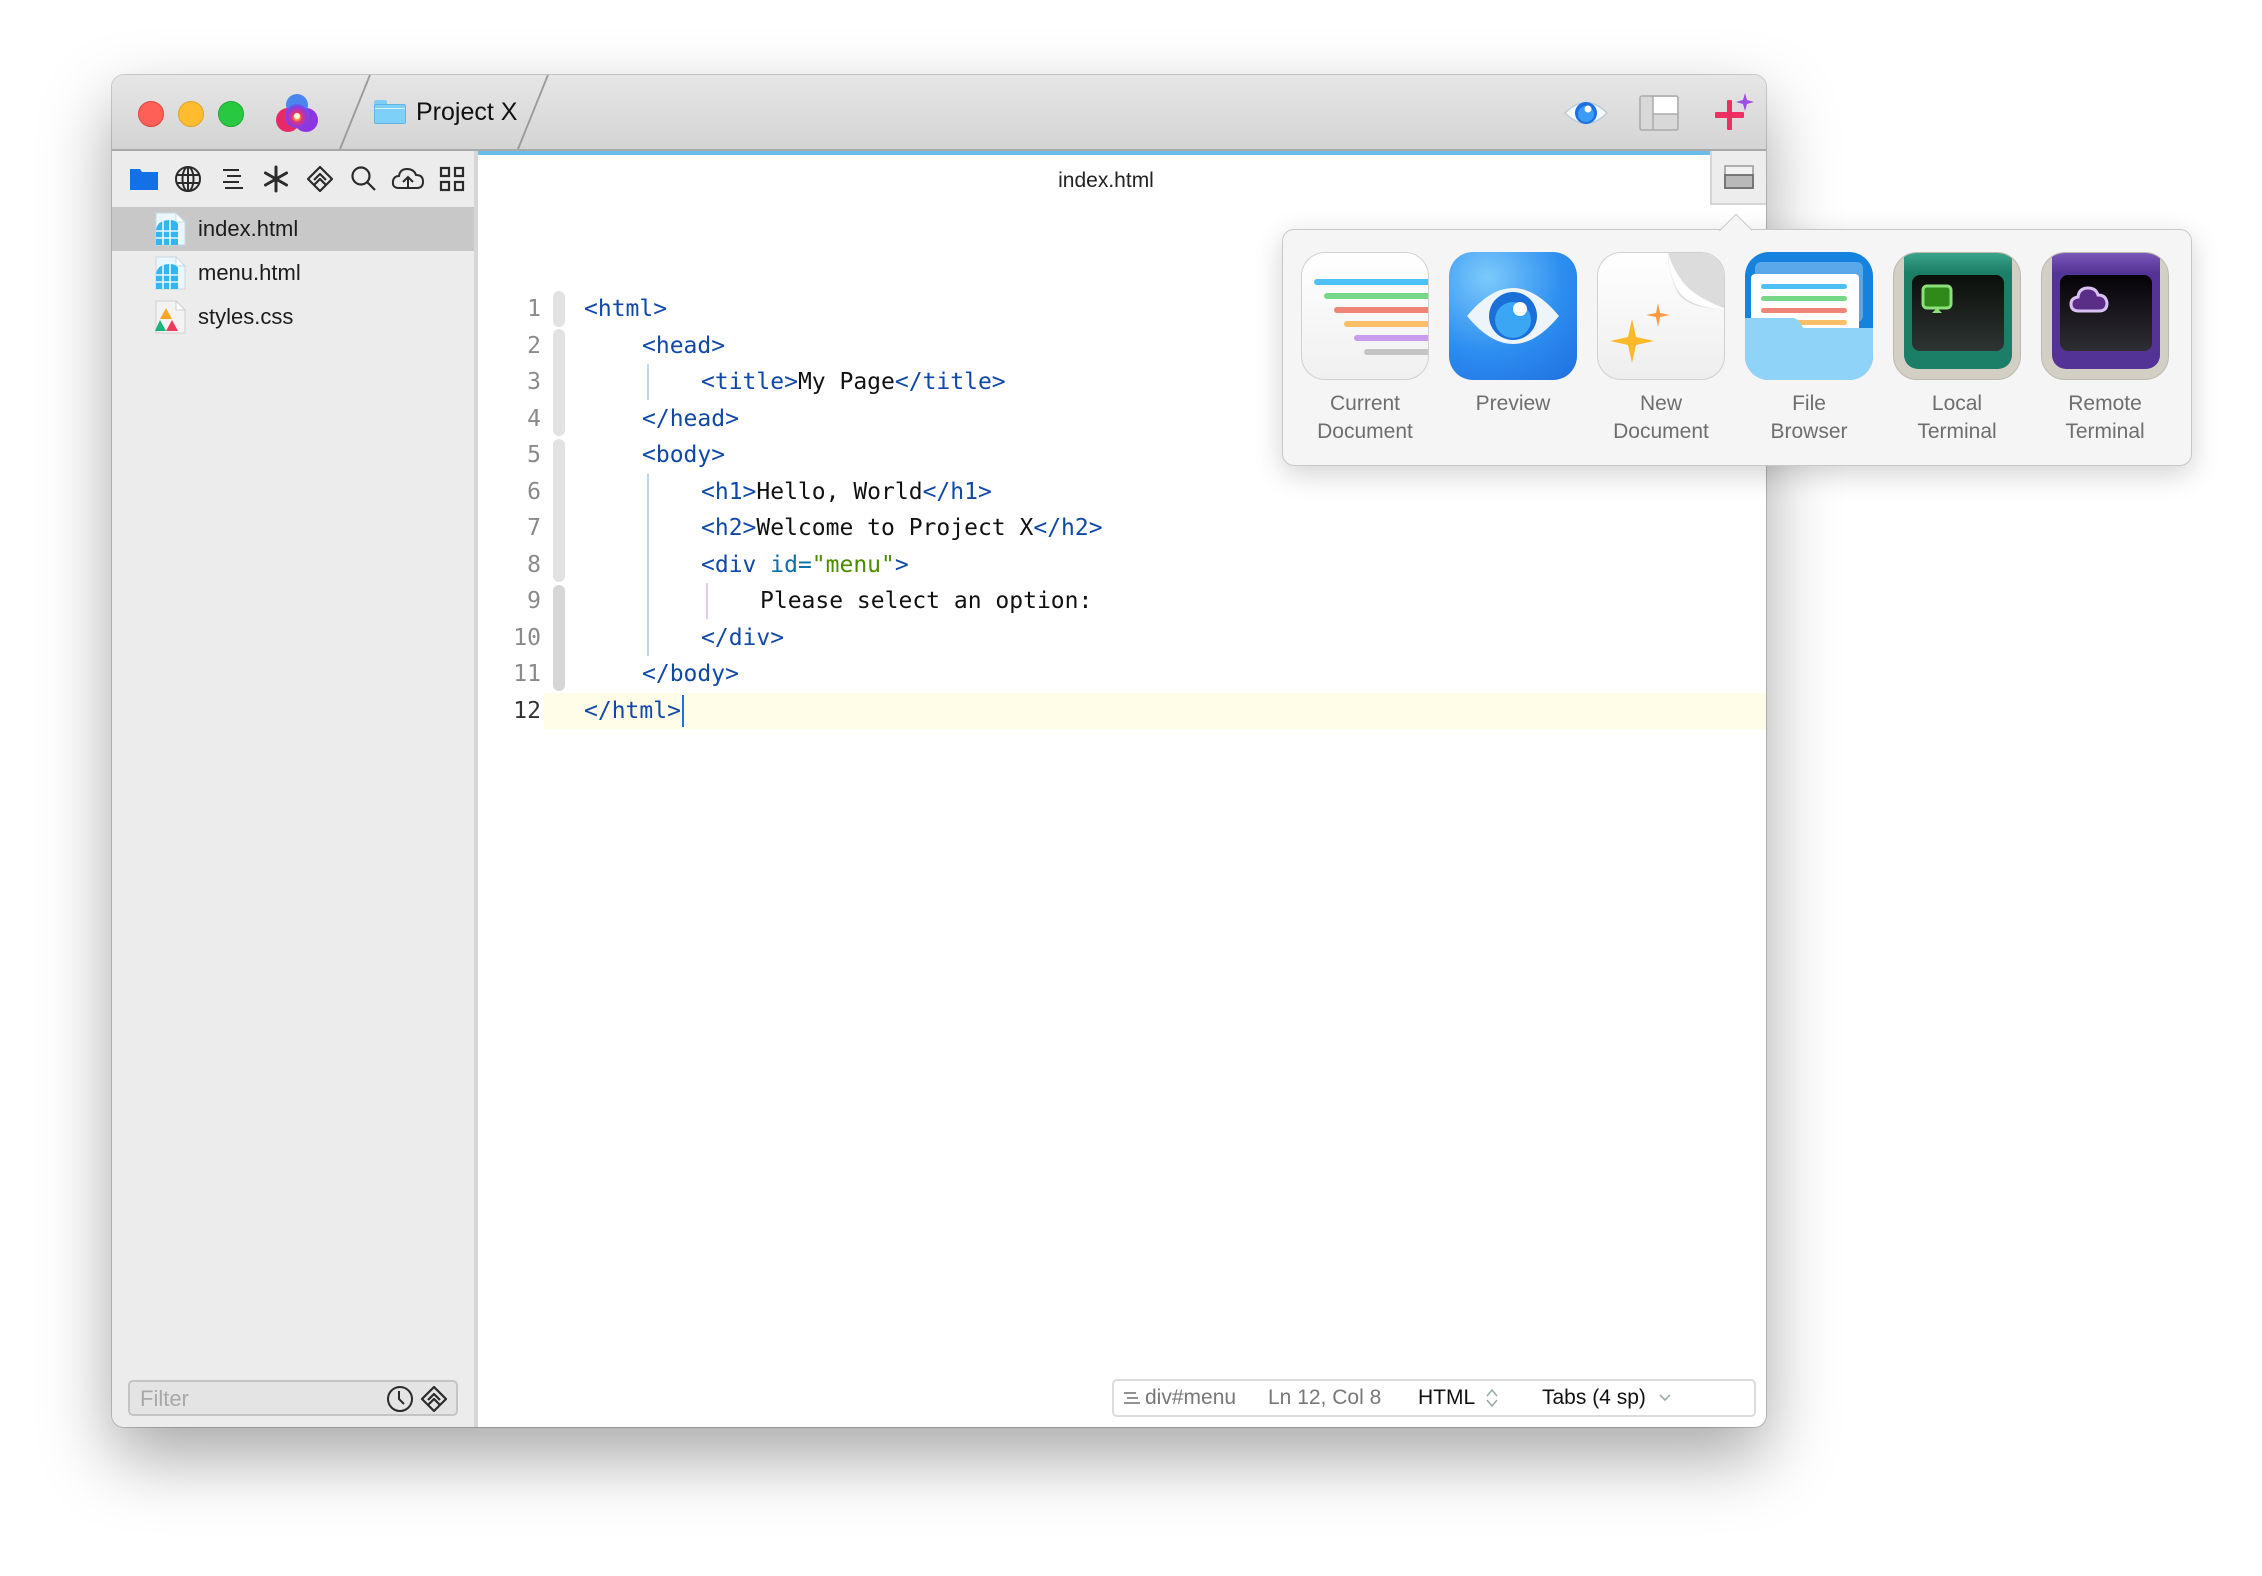 This screenshot has height=1576, width=2262. What do you see at coordinates (1734, 113) in the screenshot?
I see `new-item-button` at bounding box center [1734, 113].